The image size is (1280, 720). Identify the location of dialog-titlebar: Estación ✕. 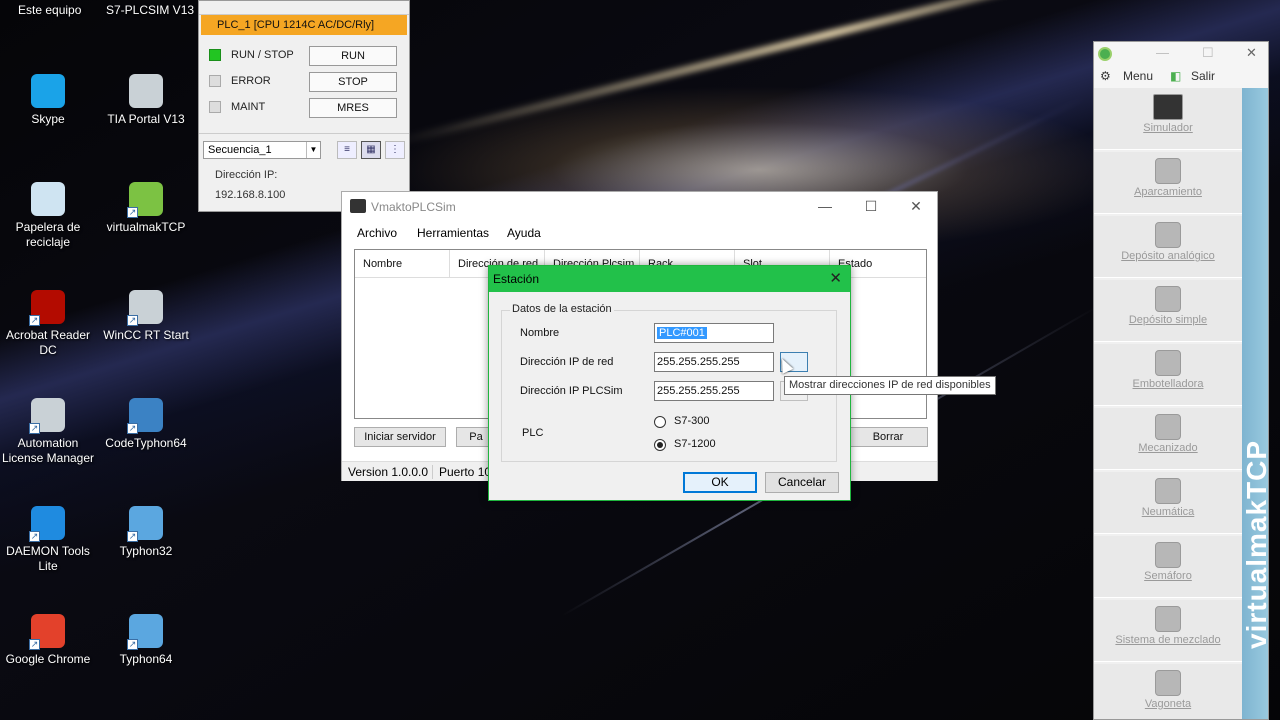
(669, 279).